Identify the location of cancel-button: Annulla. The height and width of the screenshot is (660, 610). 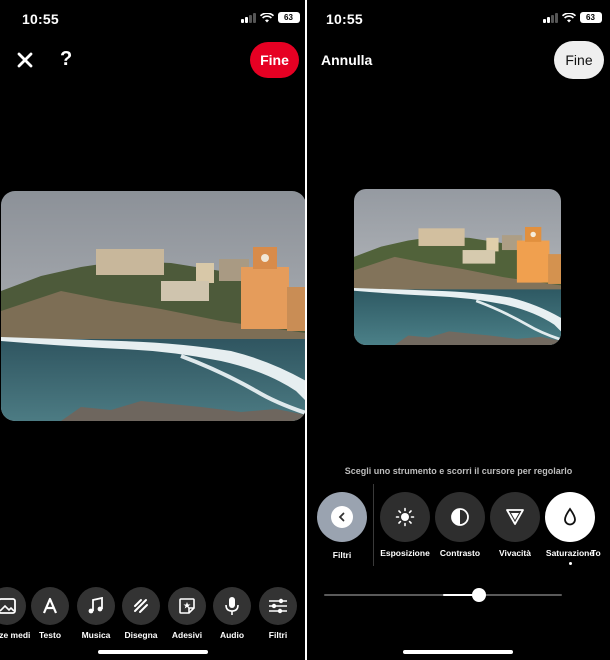
(346, 60).